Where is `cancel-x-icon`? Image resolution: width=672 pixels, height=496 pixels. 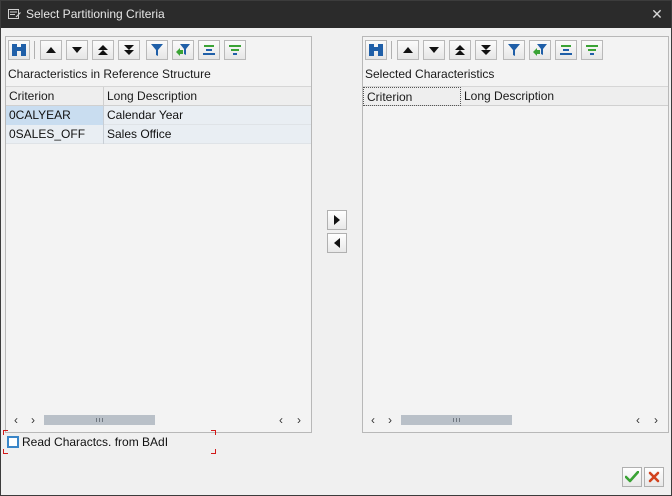
cancel-x-icon is located at coordinates (654, 477).